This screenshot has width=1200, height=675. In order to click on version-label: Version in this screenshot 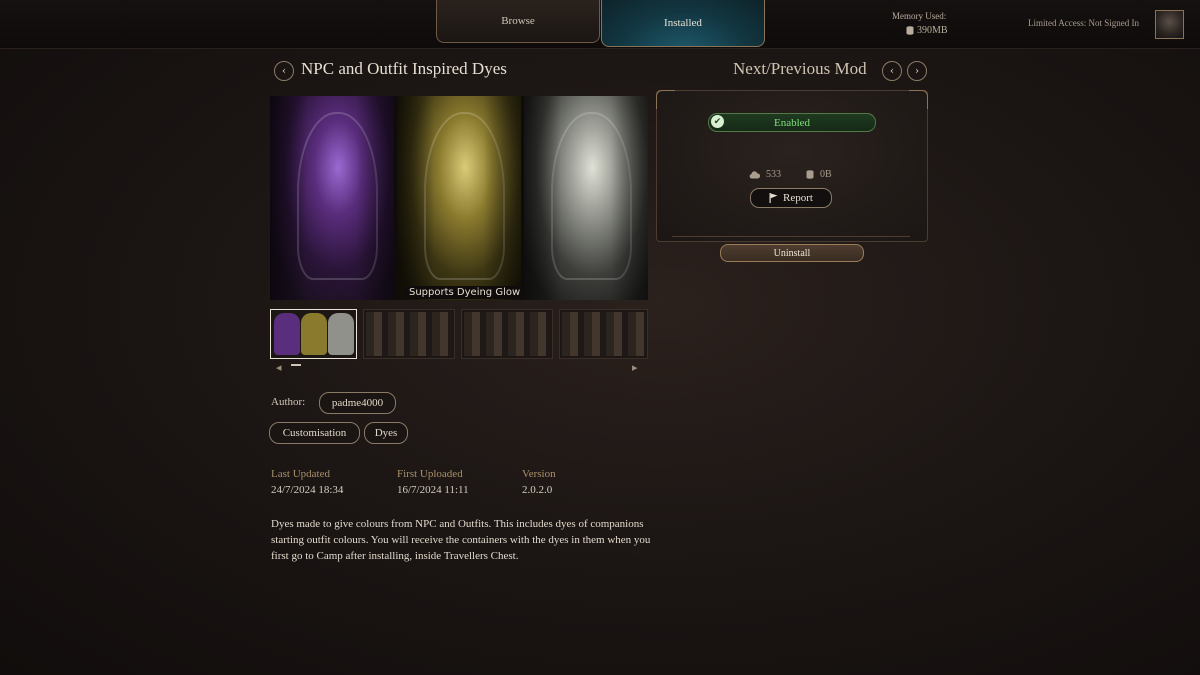, I will do `click(539, 474)`.